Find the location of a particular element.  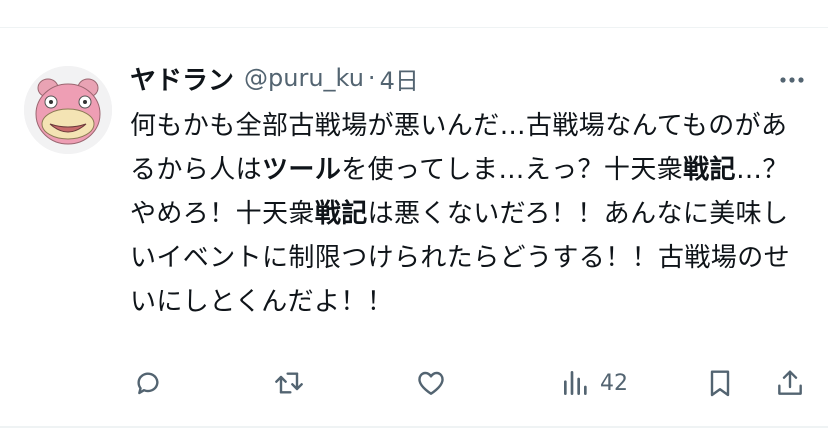

slowpoke-avatar-image is located at coordinates (68, 110).